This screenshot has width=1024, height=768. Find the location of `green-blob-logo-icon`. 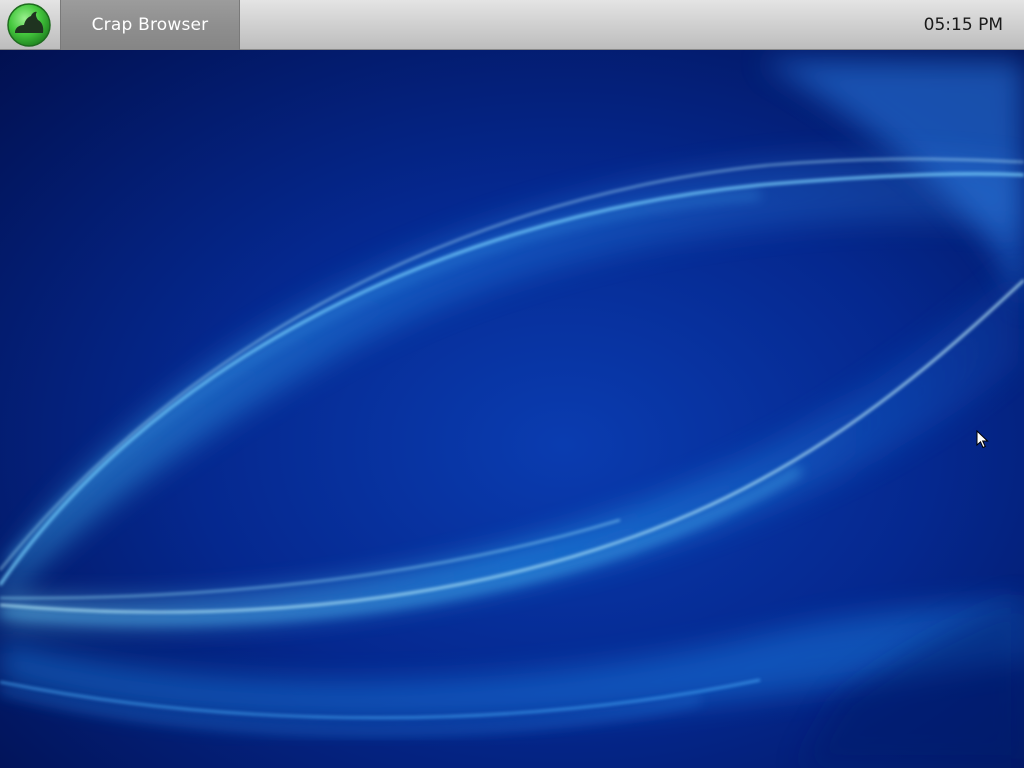

green-blob-logo-icon is located at coordinates (29, 25).